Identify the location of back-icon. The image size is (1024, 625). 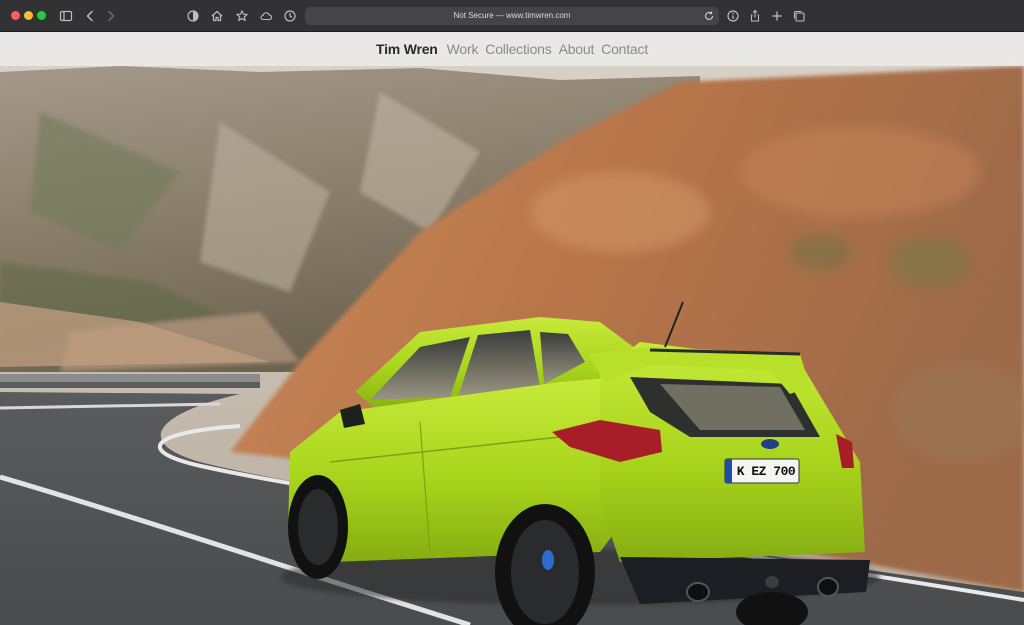
(90, 16).